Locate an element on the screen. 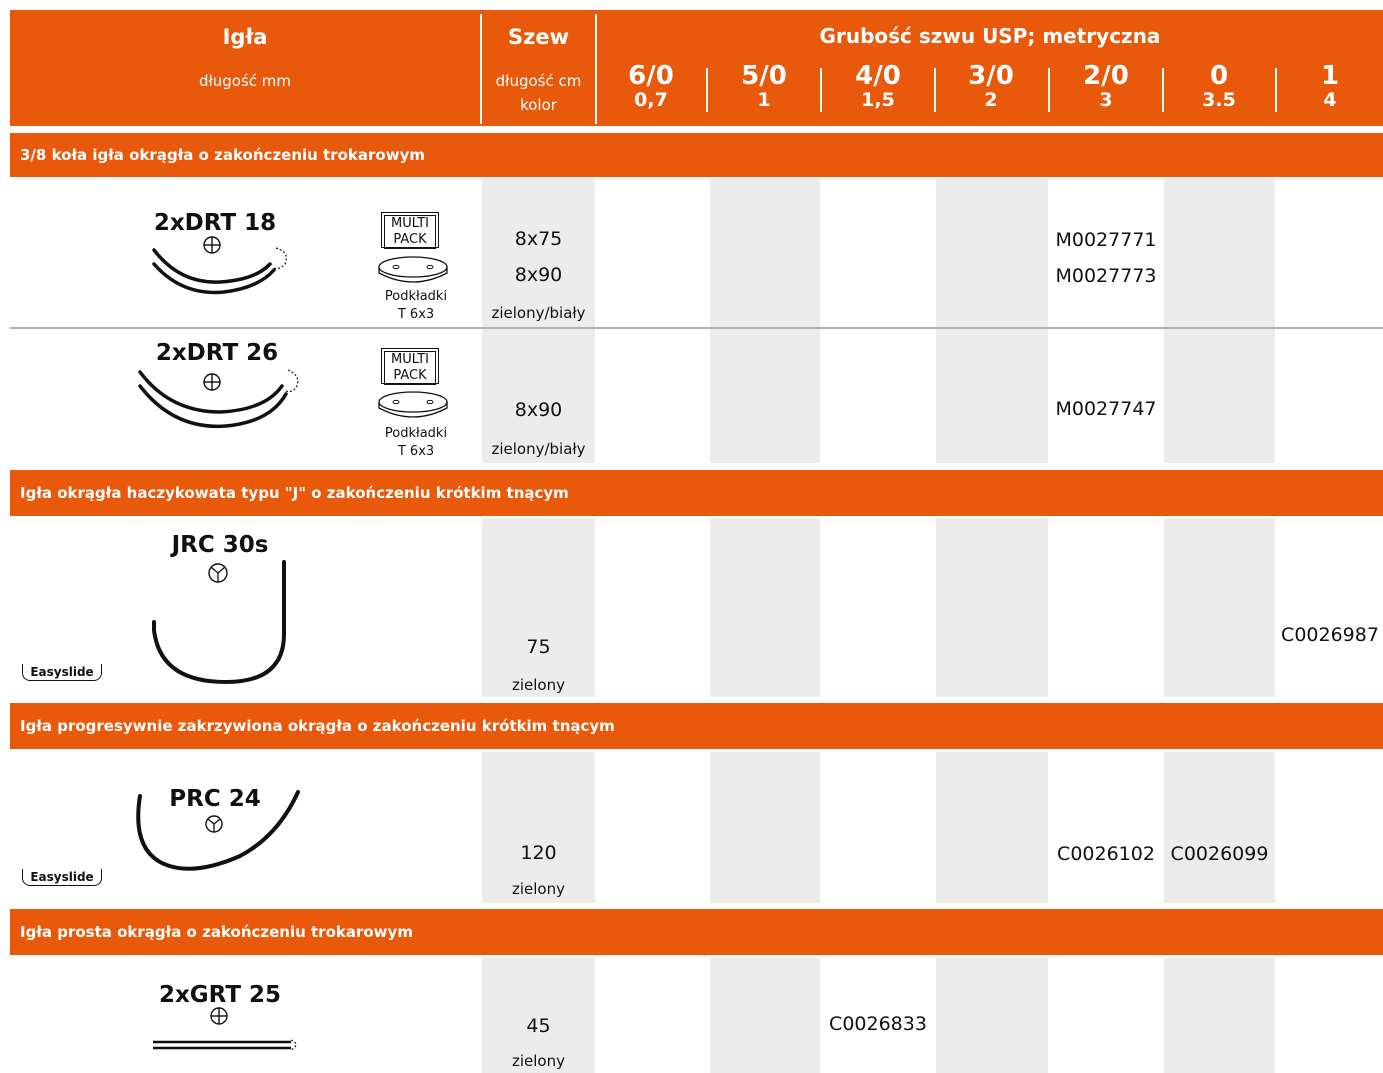 Image resolution: width=1383 pixels, height=1073 pixels. suture-header-color: kolor is located at coordinates (538, 105).